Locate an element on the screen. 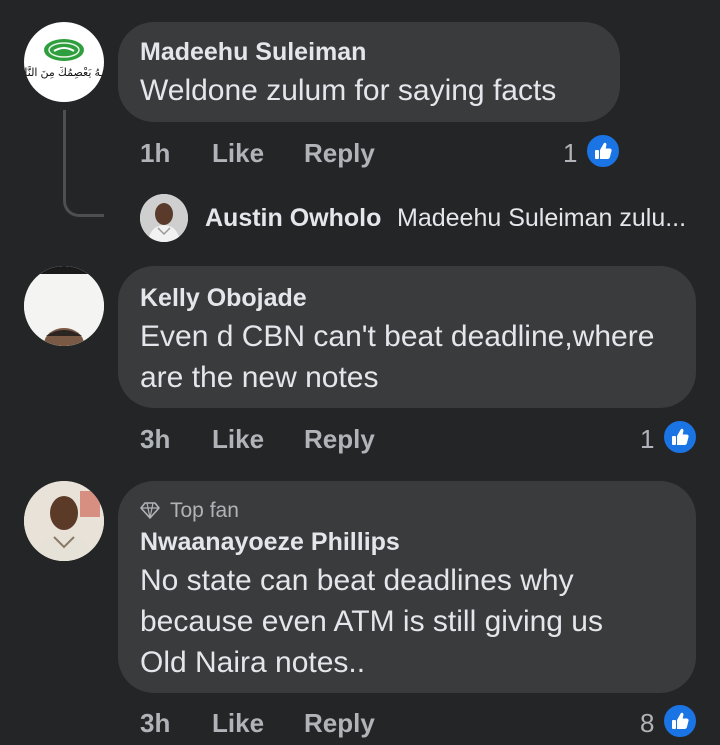 The width and height of the screenshot is (720, 745). diamond-icon is located at coordinates (150, 510).